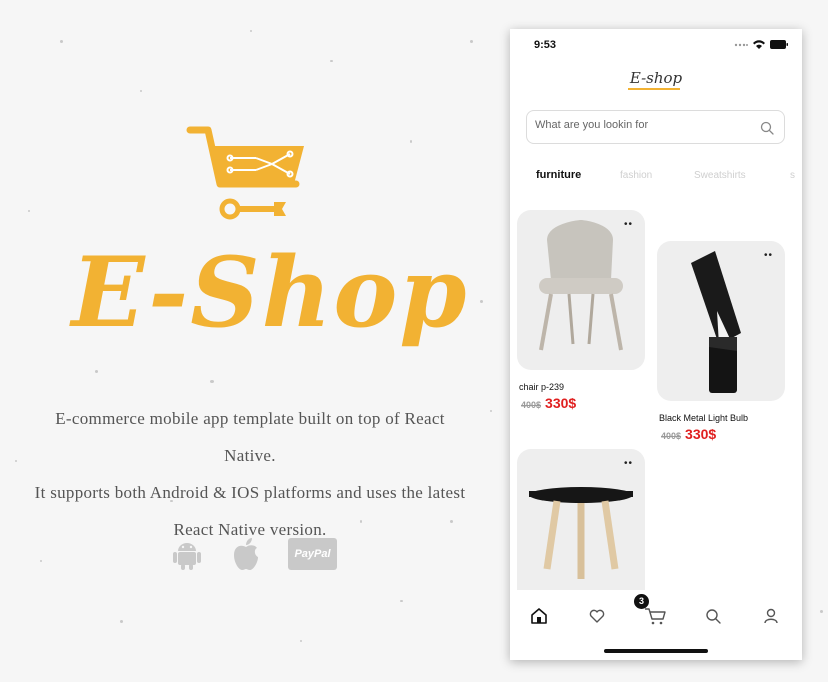 This screenshot has height=682, width=828. I want to click on home-icon, so click(539, 616).